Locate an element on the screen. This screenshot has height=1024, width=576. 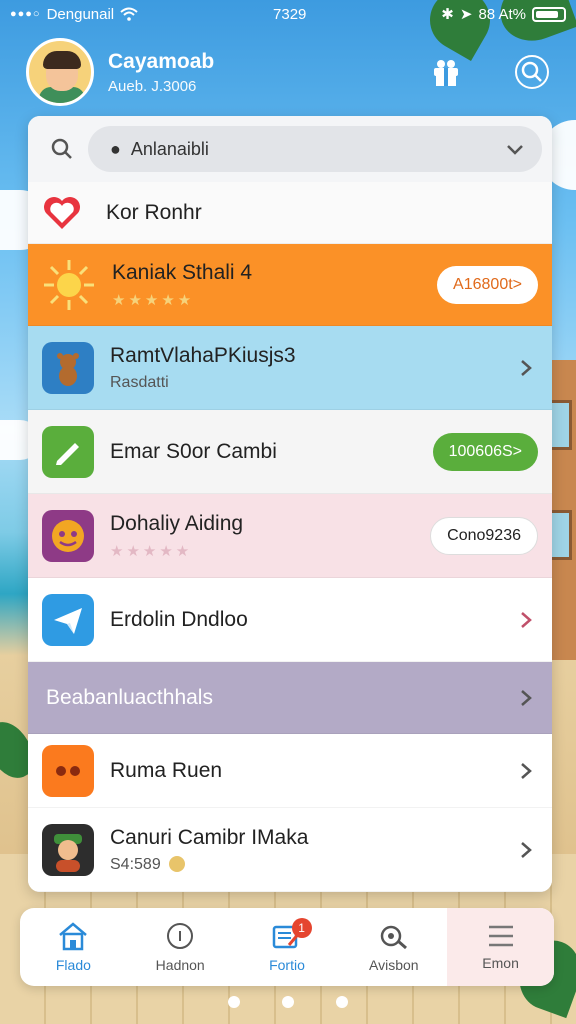
chevron-down-icon is located at coordinates (515, 150).